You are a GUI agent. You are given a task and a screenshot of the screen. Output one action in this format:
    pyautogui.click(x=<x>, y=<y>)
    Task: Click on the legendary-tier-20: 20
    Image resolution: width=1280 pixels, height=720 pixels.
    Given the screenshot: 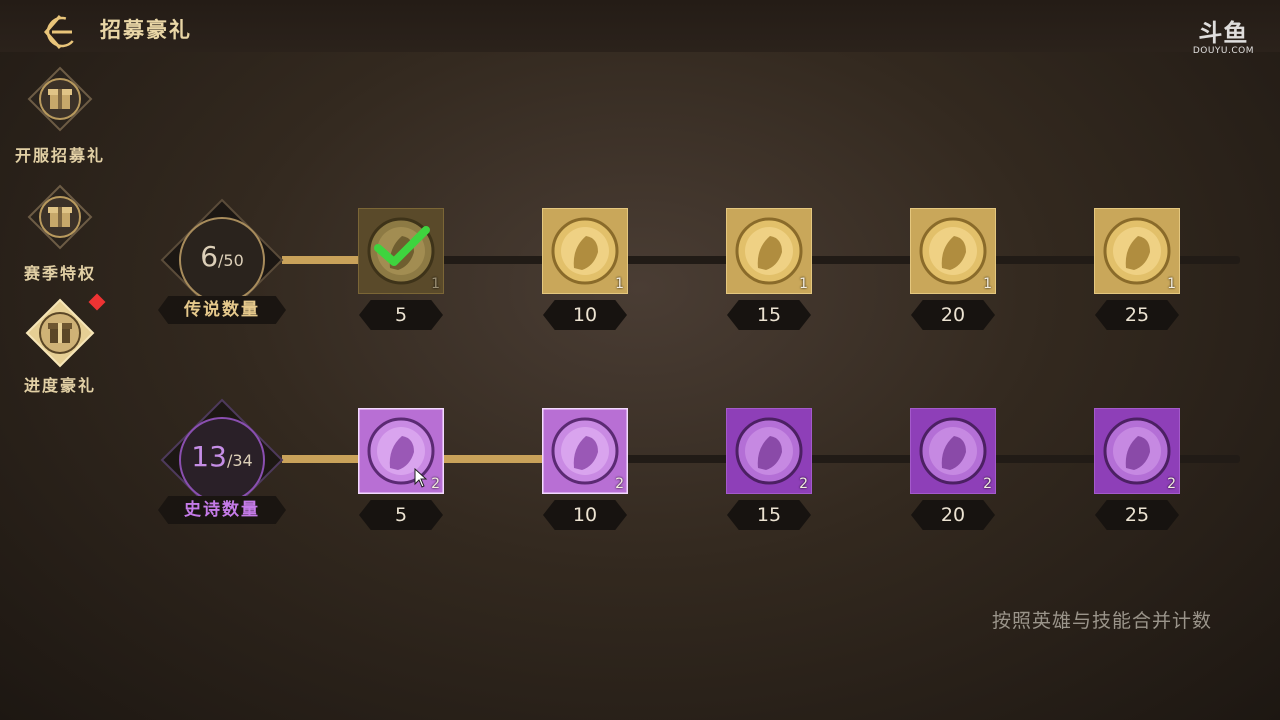 What is the action you would take?
    pyautogui.click(x=953, y=315)
    